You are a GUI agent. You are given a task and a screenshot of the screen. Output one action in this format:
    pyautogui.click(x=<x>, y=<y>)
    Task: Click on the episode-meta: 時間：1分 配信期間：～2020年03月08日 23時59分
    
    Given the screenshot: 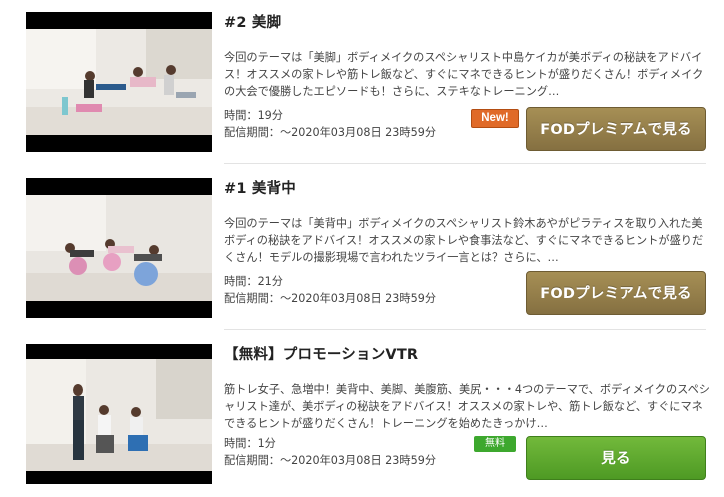 What is the action you would take?
    pyautogui.click(x=330, y=452)
    